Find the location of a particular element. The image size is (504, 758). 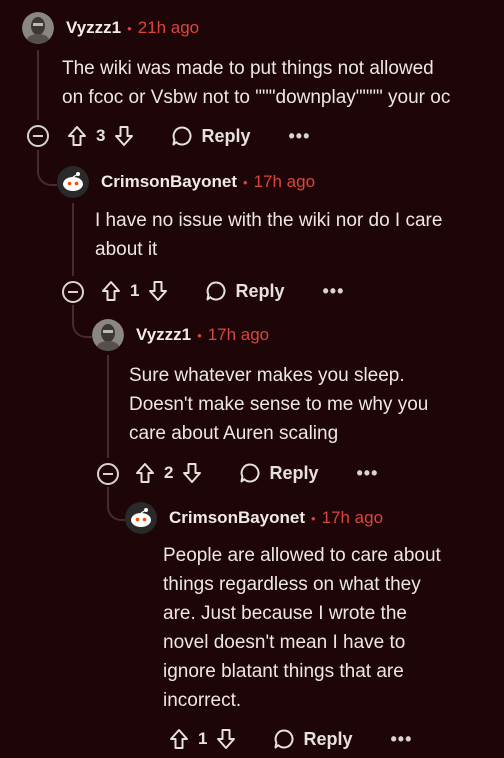

vote-count: 3 is located at coordinates (101, 135).